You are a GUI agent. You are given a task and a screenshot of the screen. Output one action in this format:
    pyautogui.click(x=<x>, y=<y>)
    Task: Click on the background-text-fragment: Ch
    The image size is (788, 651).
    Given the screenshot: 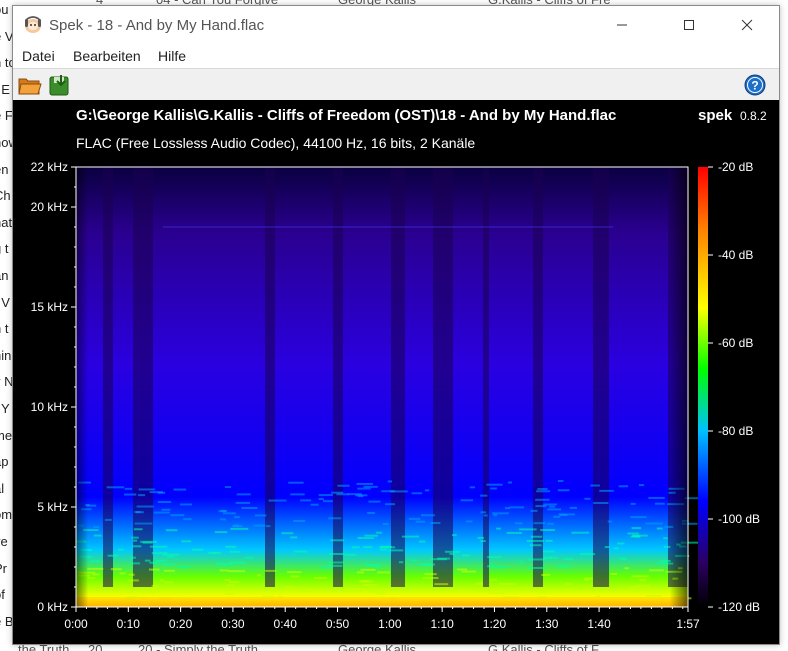 What is the action you would take?
    pyautogui.click(x=5, y=196)
    